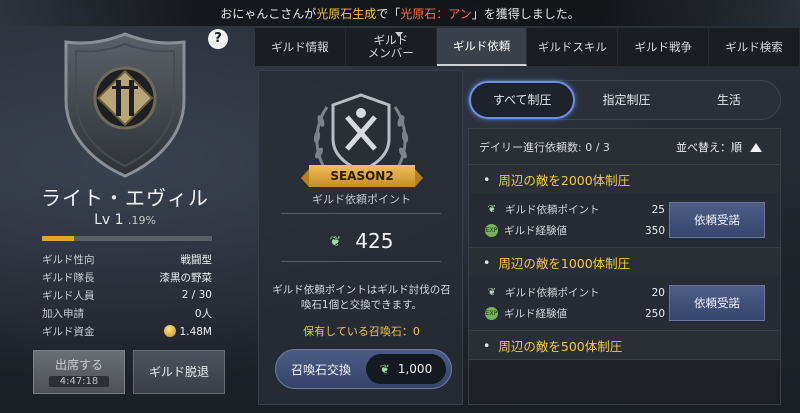 Image resolution: width=800 pixels, height=413 pixels. What do you see at coordinates (361, 297) in the screenshot?
I see `points-description: ギルド依頼ポイントはギルド討伐の召喚石1個と交換できます。` at bounding box center [361, 297].